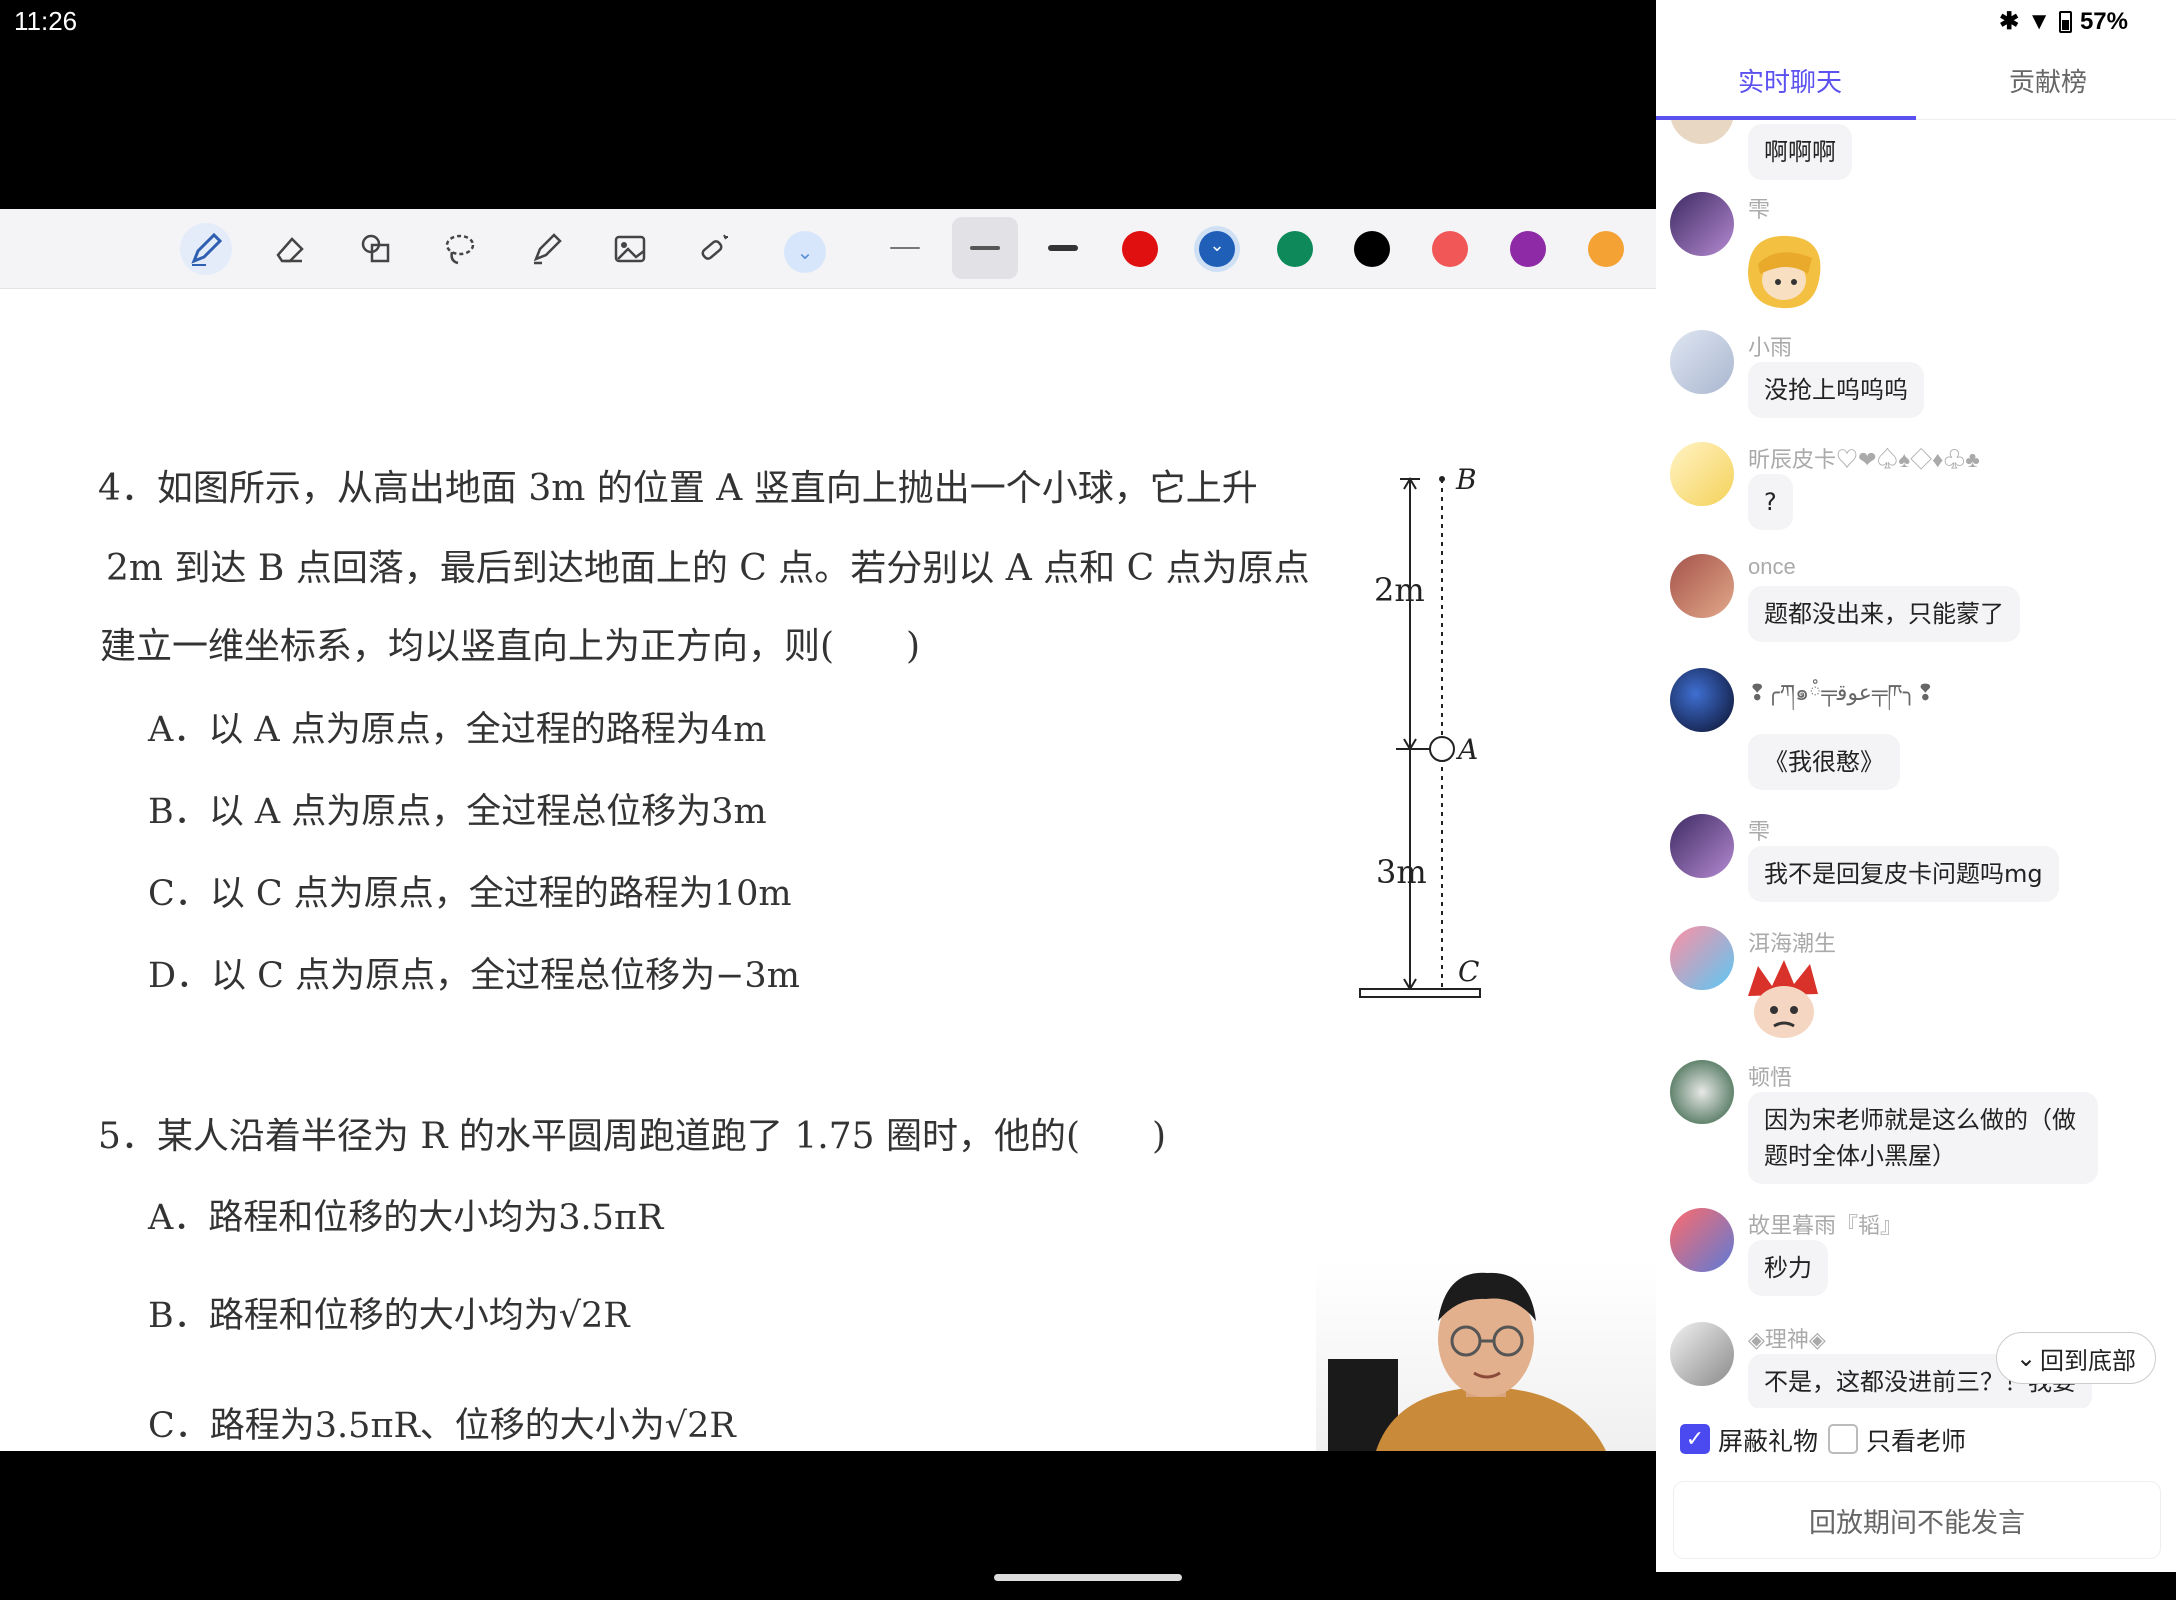  What do you see at coordinates (206, 249) in the screenshot?
I see `pen-tool-icon` at bounding box center [206, 249].